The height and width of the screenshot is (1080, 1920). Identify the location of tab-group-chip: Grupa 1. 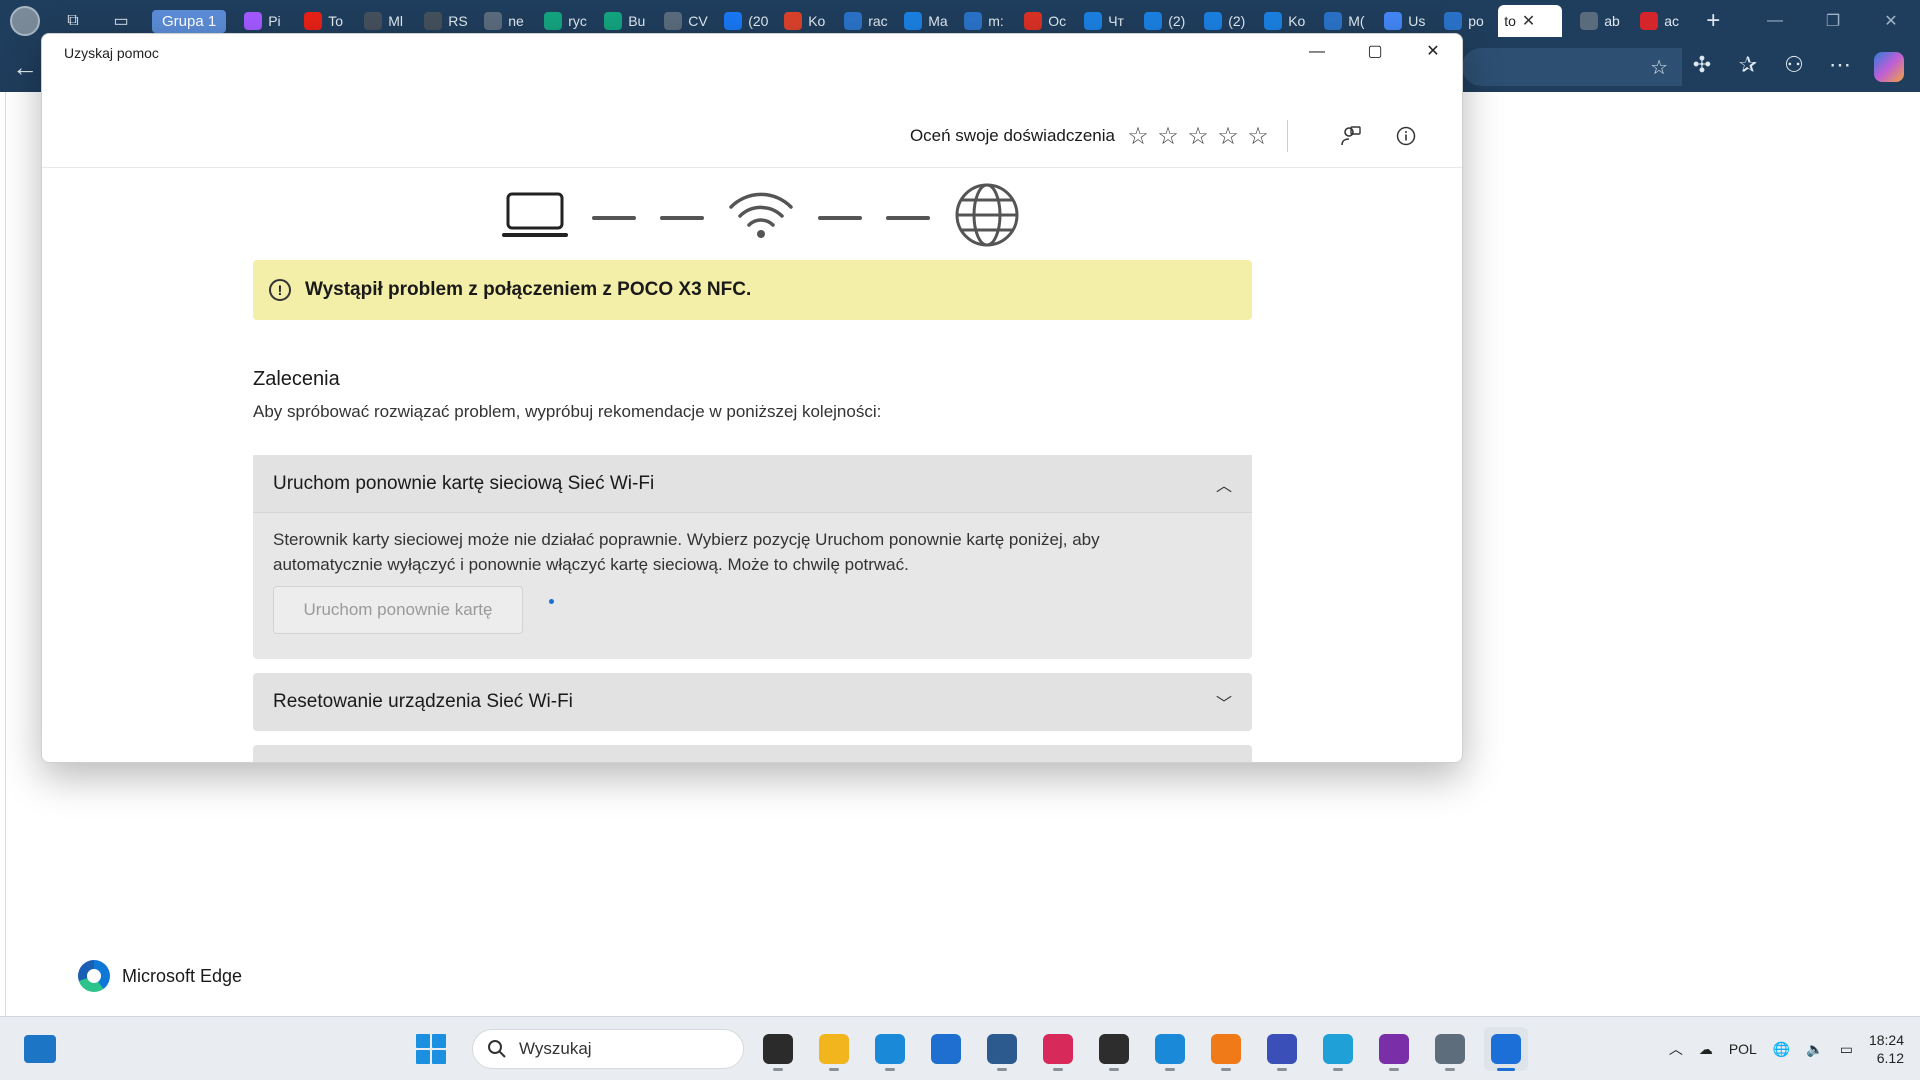
(189, 21).